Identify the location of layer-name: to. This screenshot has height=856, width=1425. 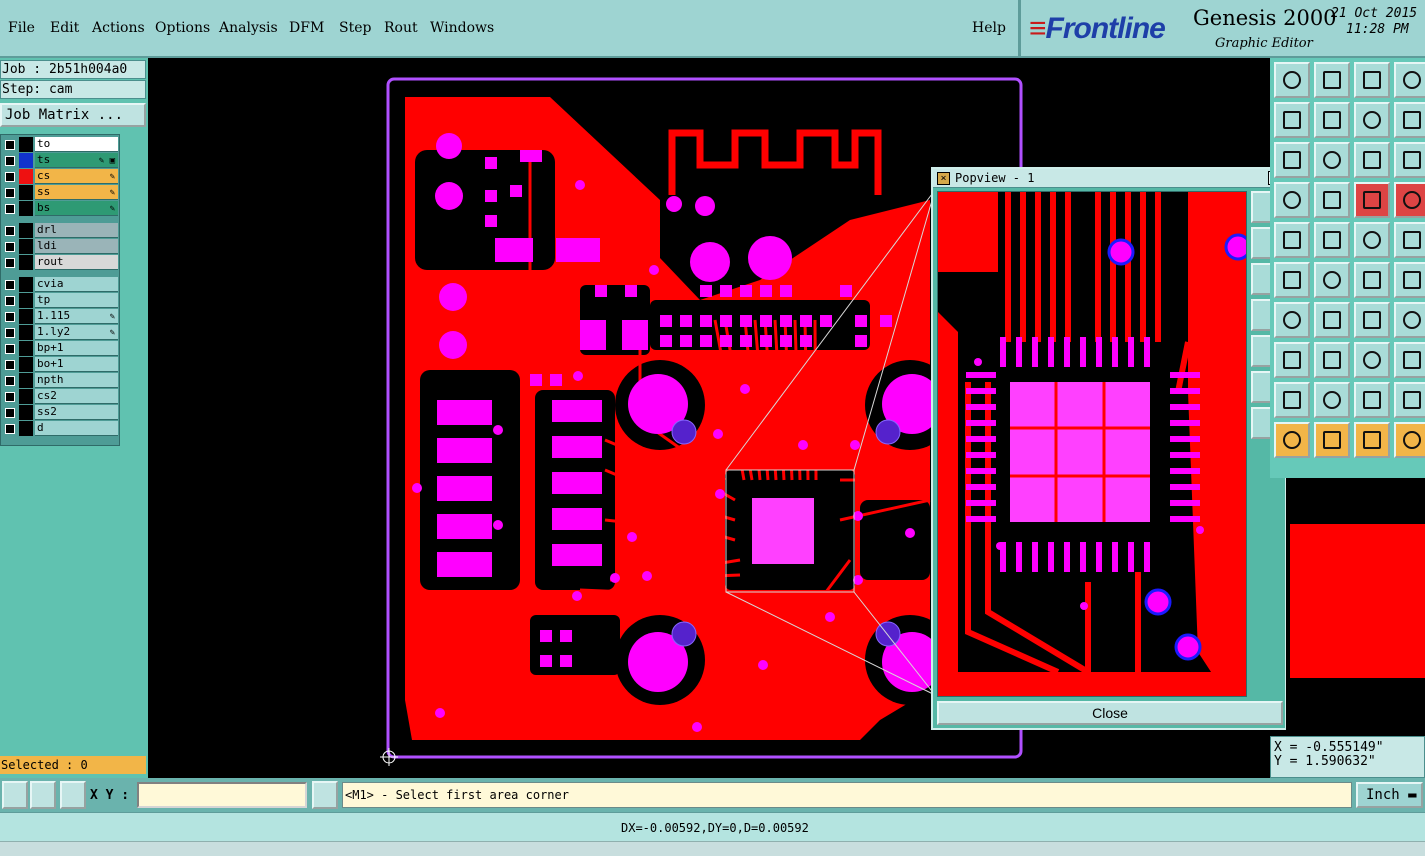
(76, 144).